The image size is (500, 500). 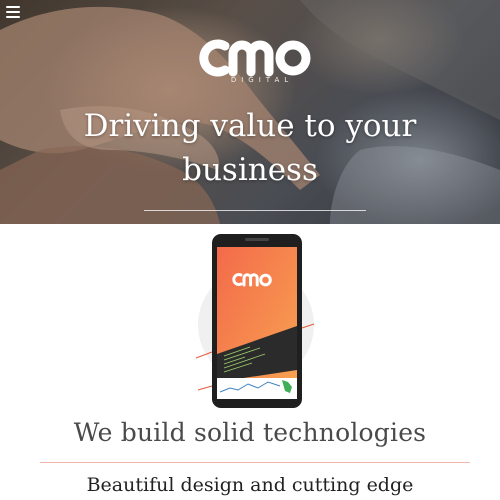 What do you see at coordinates (255, 462) in the screenshot?
I see `section-divider` at bounding box center [255, 462].